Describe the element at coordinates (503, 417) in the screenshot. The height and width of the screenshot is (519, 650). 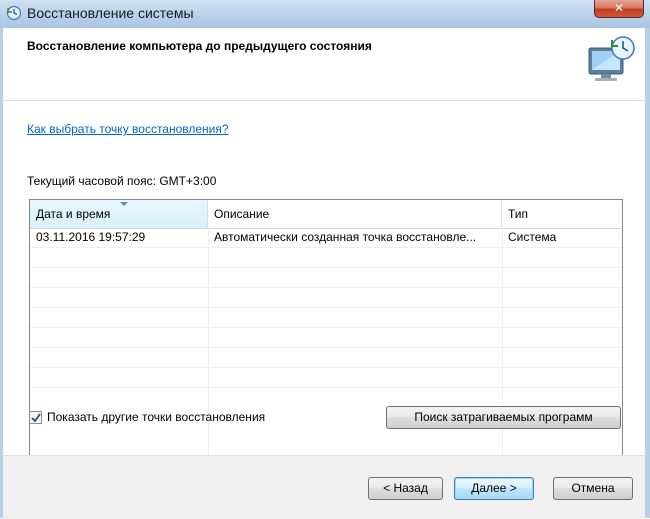
I see `scan-affected-programs-button: Поиск затрагиваемых программ` at that location.